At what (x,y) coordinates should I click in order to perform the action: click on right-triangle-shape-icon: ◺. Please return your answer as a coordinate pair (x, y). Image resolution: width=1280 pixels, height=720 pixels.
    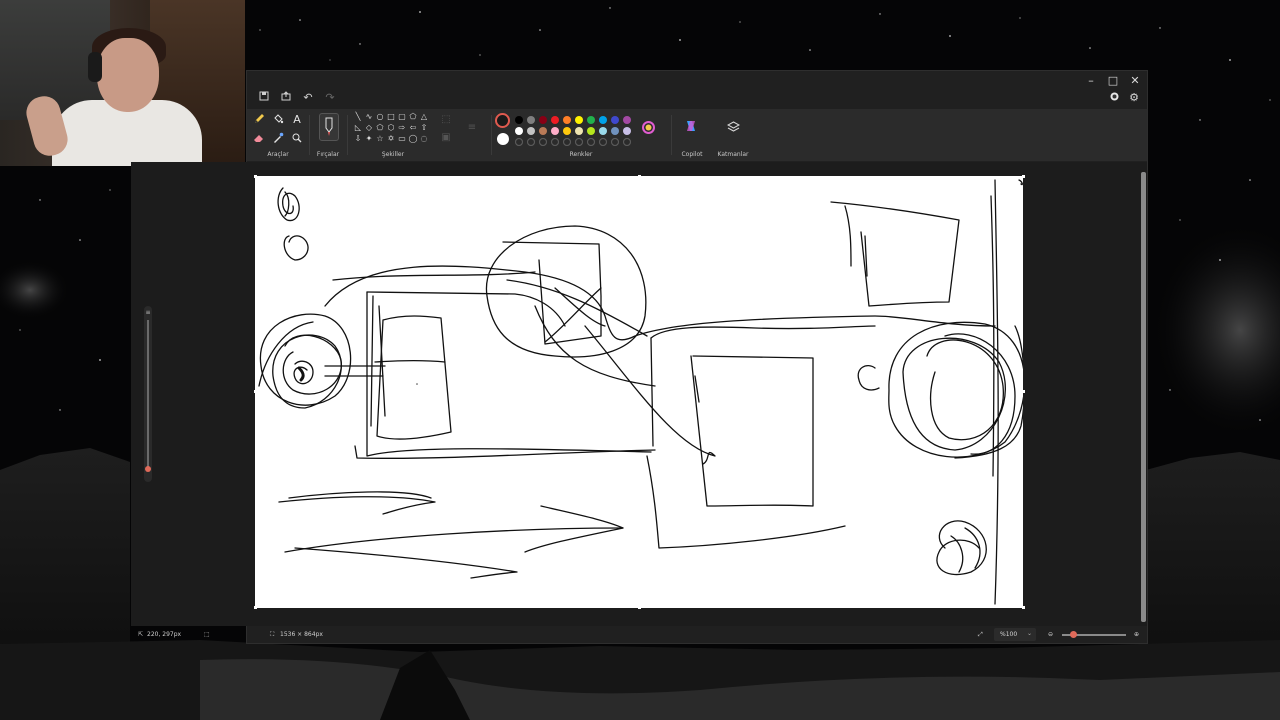
    Looking at the image, I should click on (358, 128).